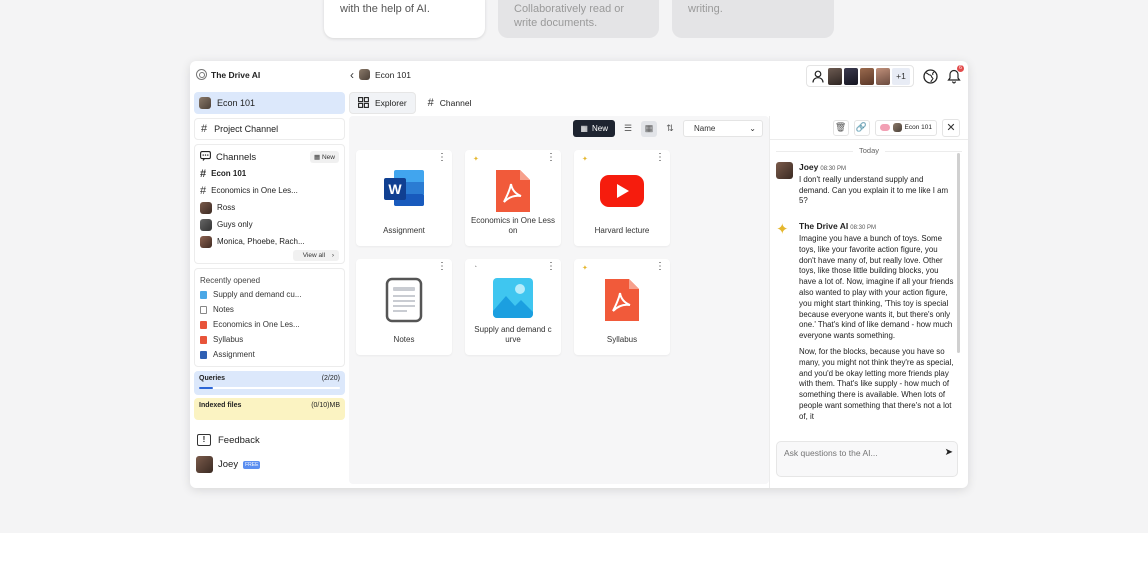 The width and height of the screenshot is (1148, 574). Describe the element at coordinates (269, 173) in the screenshot. I see `channel-item: # Econ 101` at that location.